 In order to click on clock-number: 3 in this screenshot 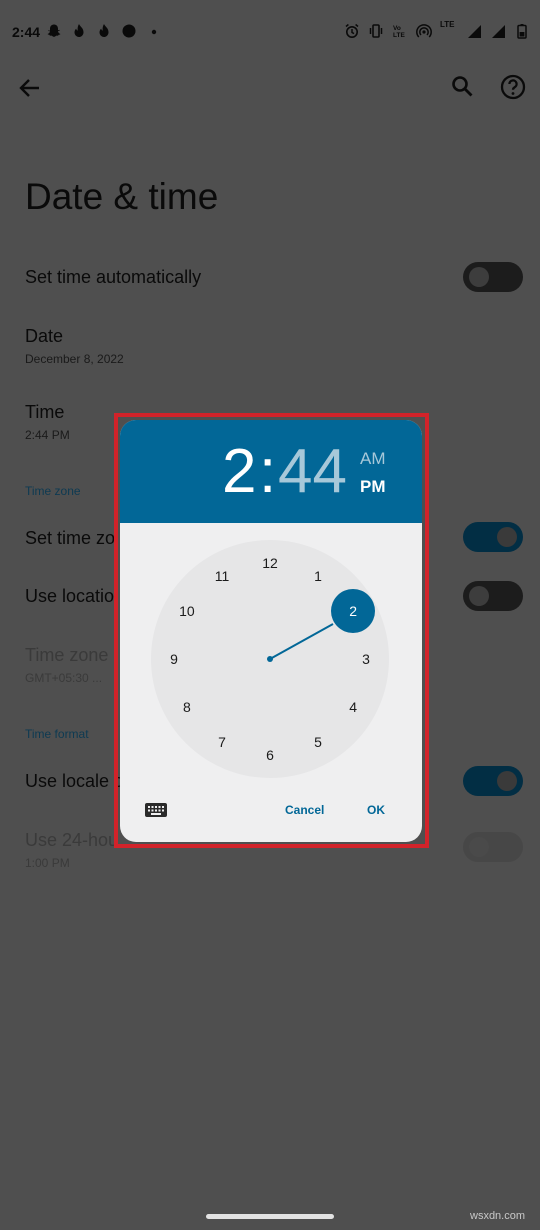, I will do `click(366, 659)`.